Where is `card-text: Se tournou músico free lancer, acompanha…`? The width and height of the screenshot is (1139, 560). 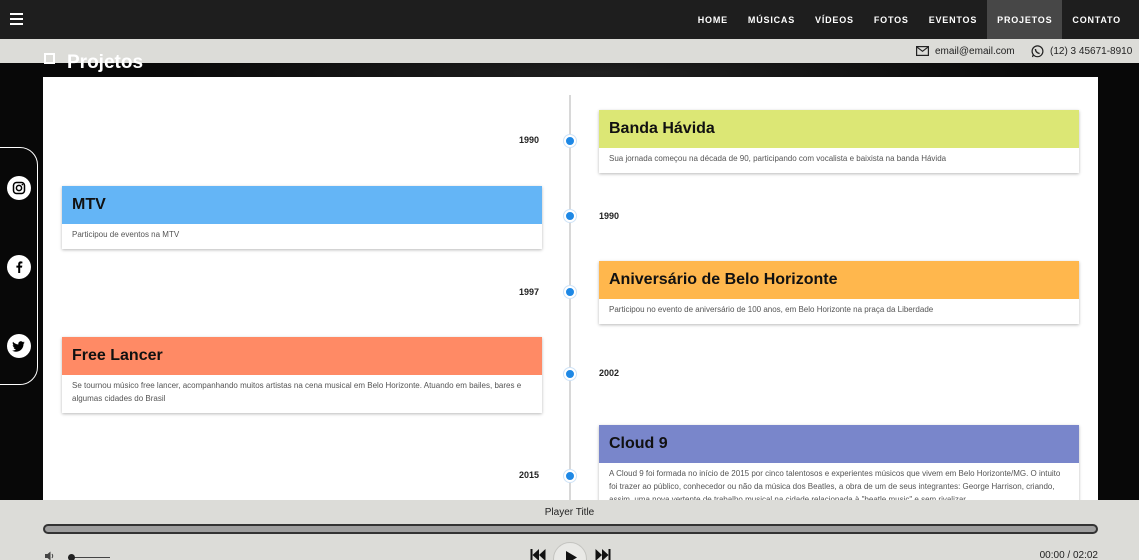
card-text: Se tournou músico free lancer, acompanha… is located at coordinates (297, 392).